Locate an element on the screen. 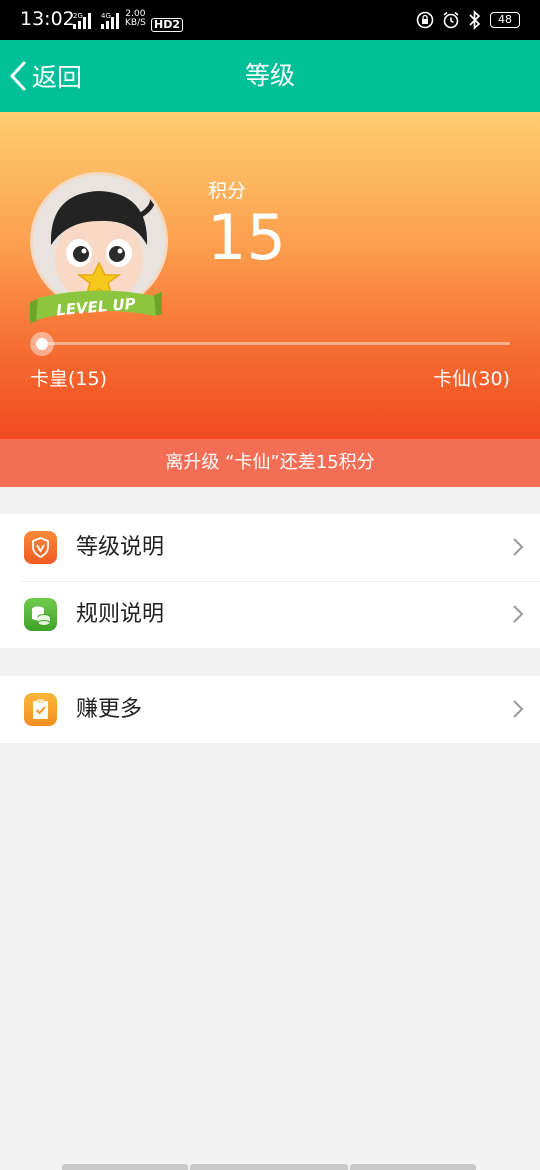  next-level-label: 卡仙(30) is located at coordinates (471, 379).